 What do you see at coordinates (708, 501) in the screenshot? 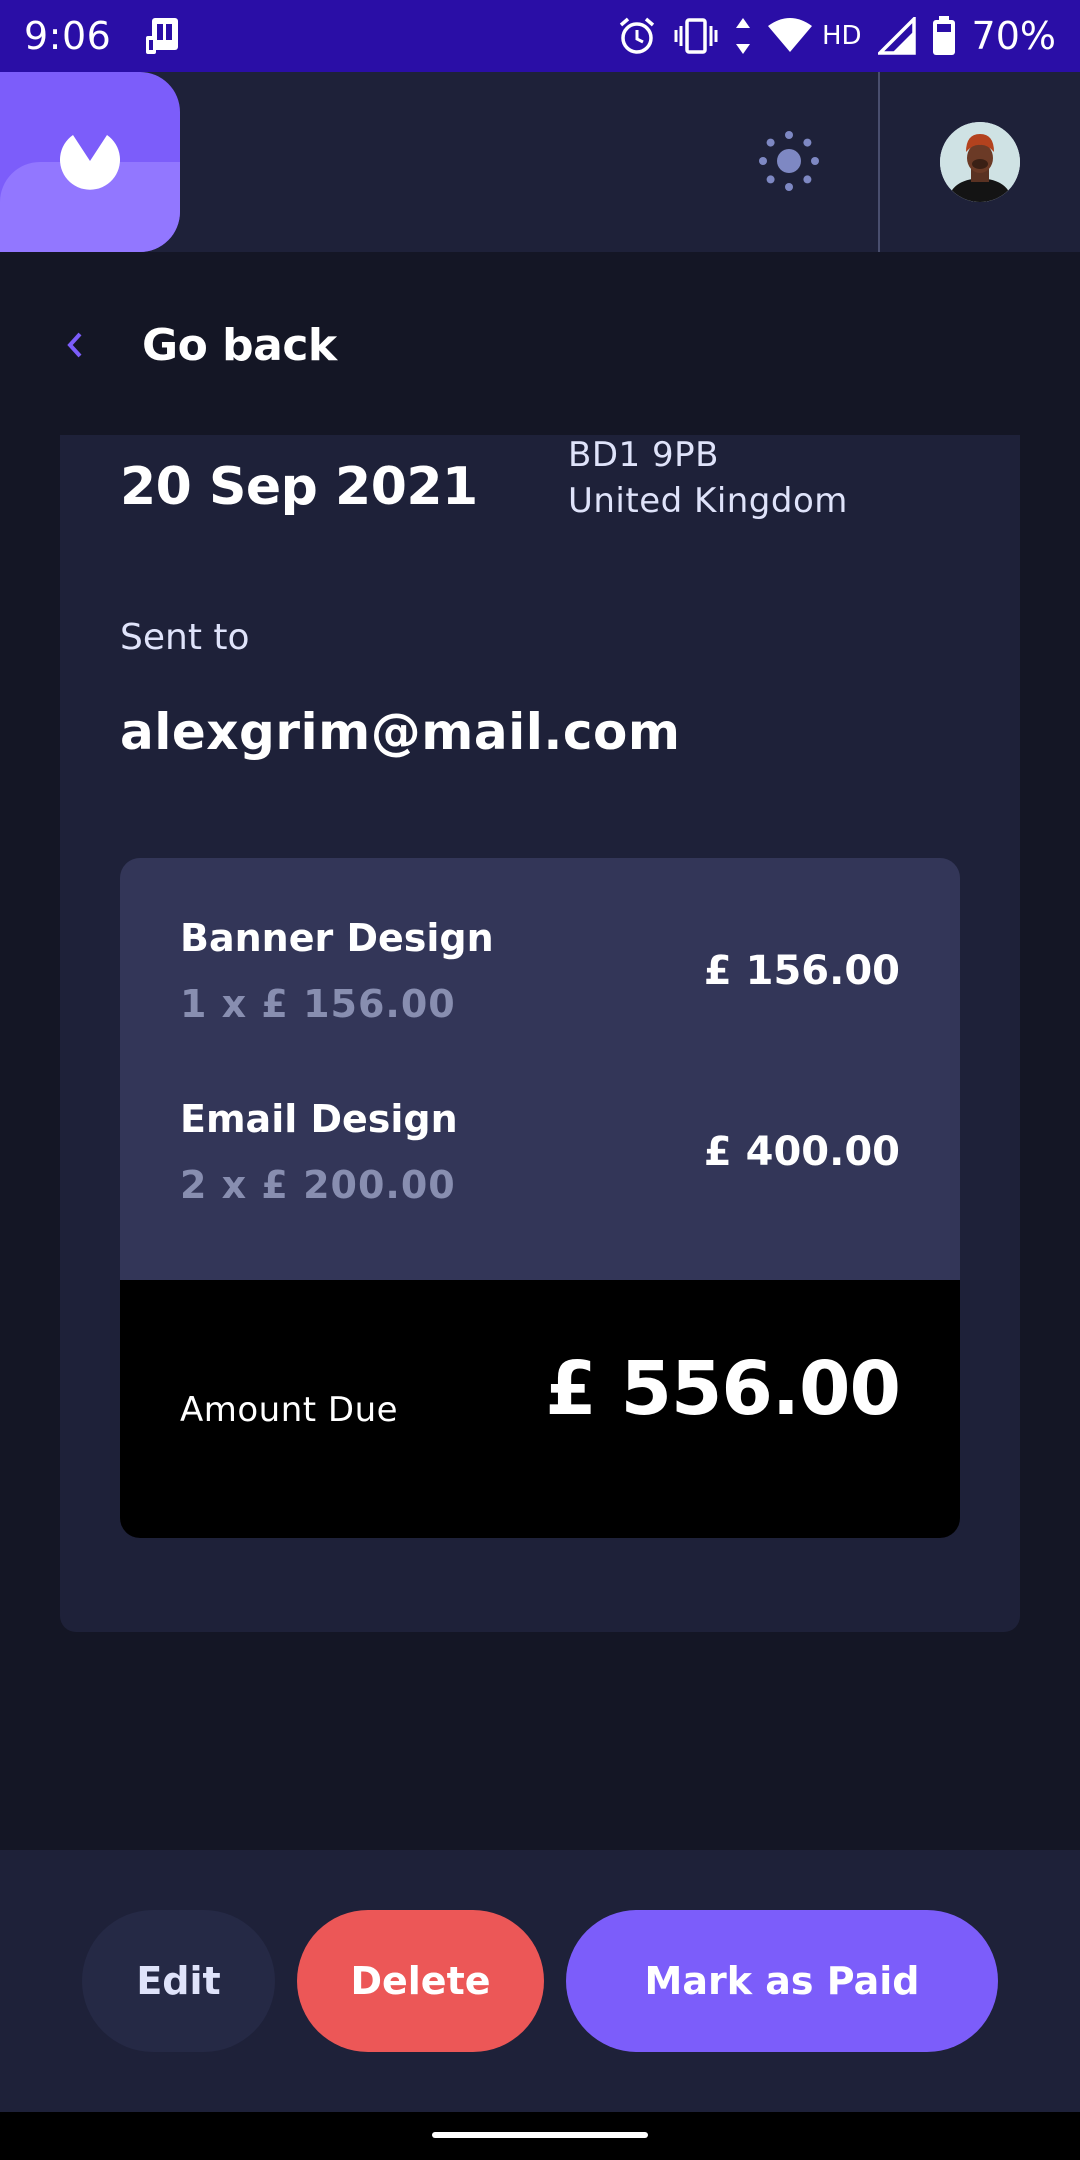
I see `client-country: United Kingdom` at bounding box center [708, 501].